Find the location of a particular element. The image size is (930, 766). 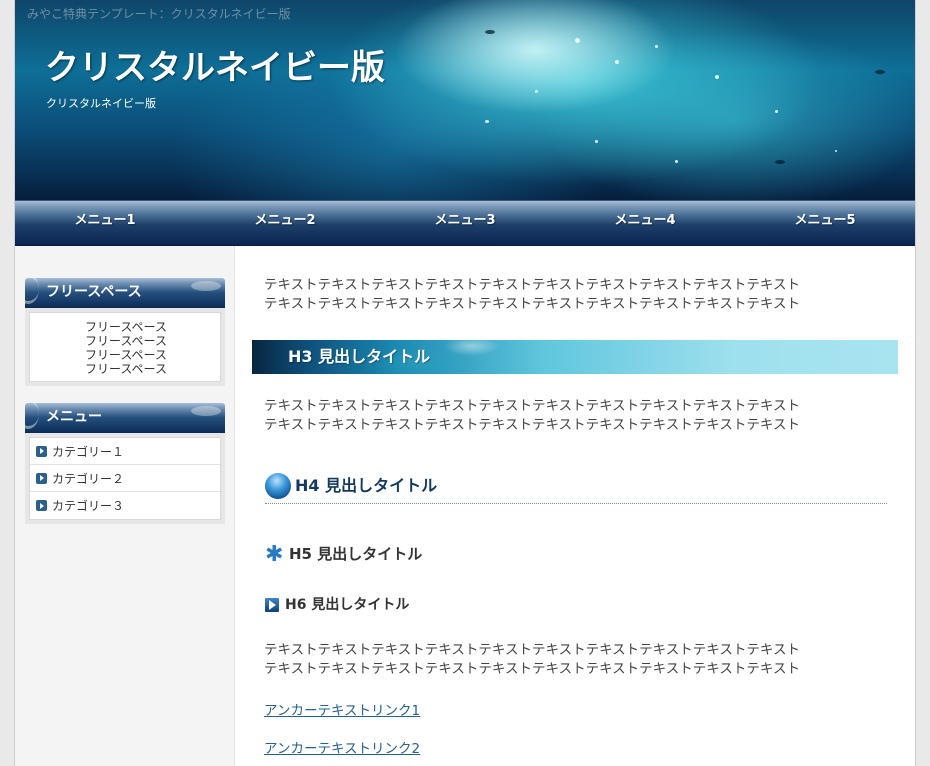

free-space-content: フリースペース フリースペース フリースペース フリースペース is located at coordinates (125, 347).